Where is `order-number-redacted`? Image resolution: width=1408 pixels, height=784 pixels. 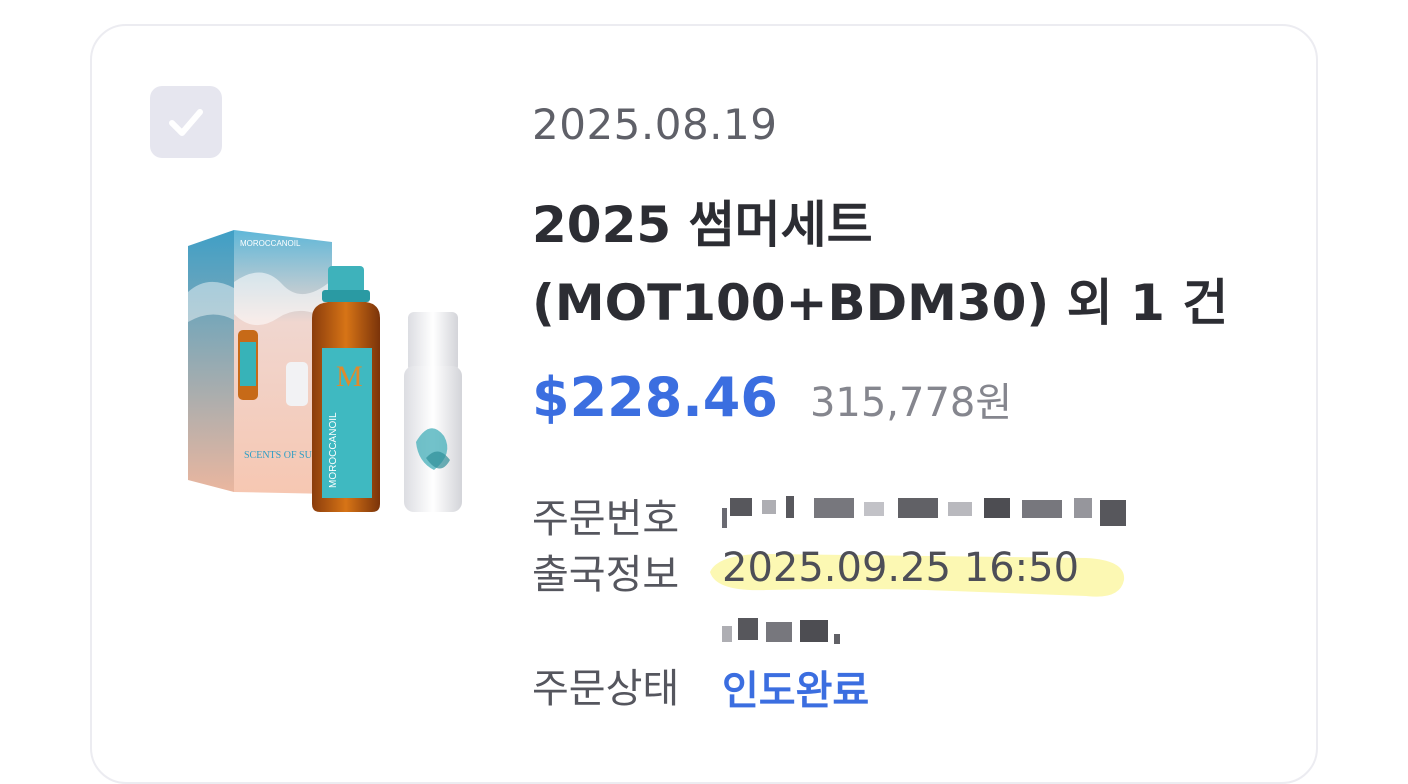 order-number-redacted is located at coordinates (924, 512).